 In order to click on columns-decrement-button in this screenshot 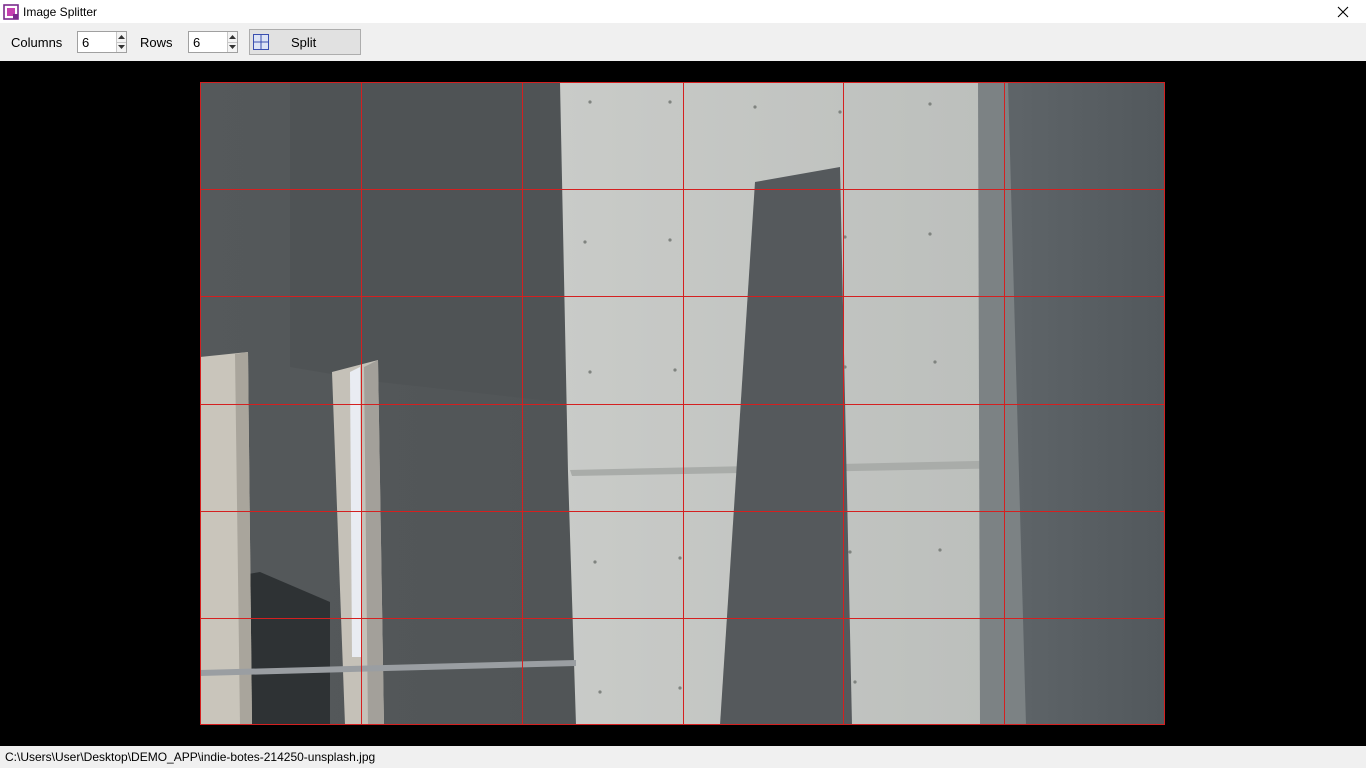, I will do `click(121, 47)`.